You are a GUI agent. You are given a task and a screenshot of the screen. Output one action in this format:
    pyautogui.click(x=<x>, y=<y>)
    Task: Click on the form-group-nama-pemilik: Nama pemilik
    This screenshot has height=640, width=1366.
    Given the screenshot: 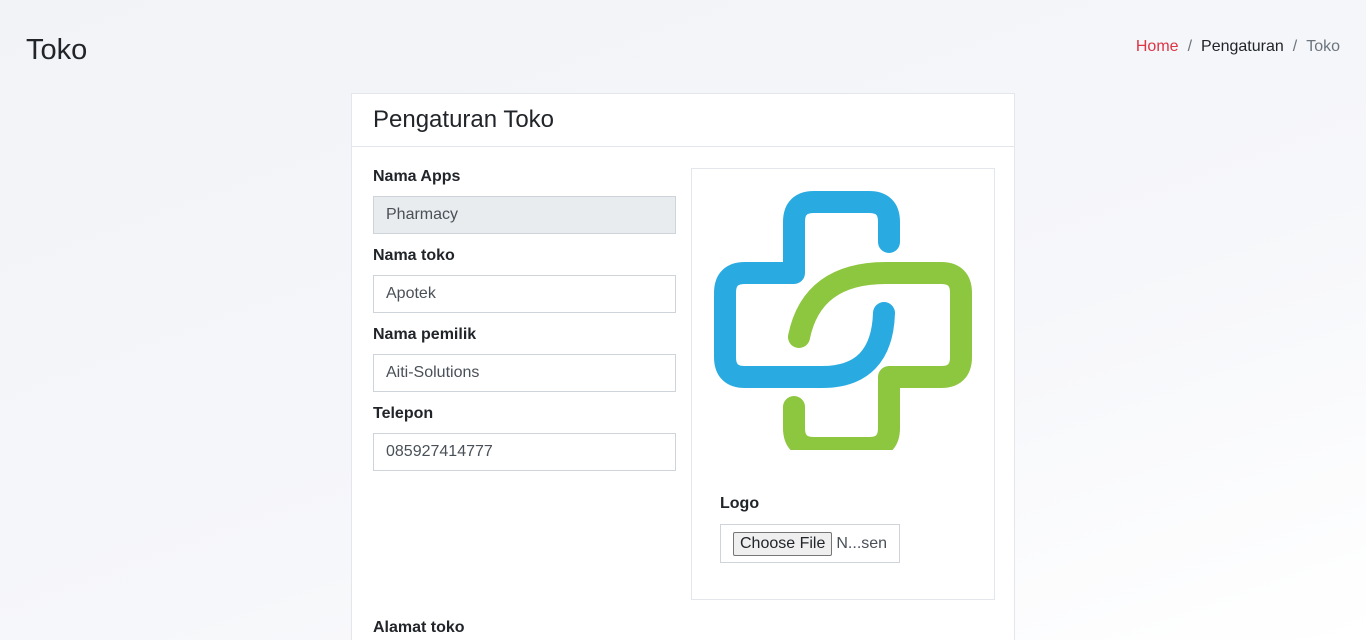 What is the action you would take?
    pyautogui.click(x=524, y=359)
    